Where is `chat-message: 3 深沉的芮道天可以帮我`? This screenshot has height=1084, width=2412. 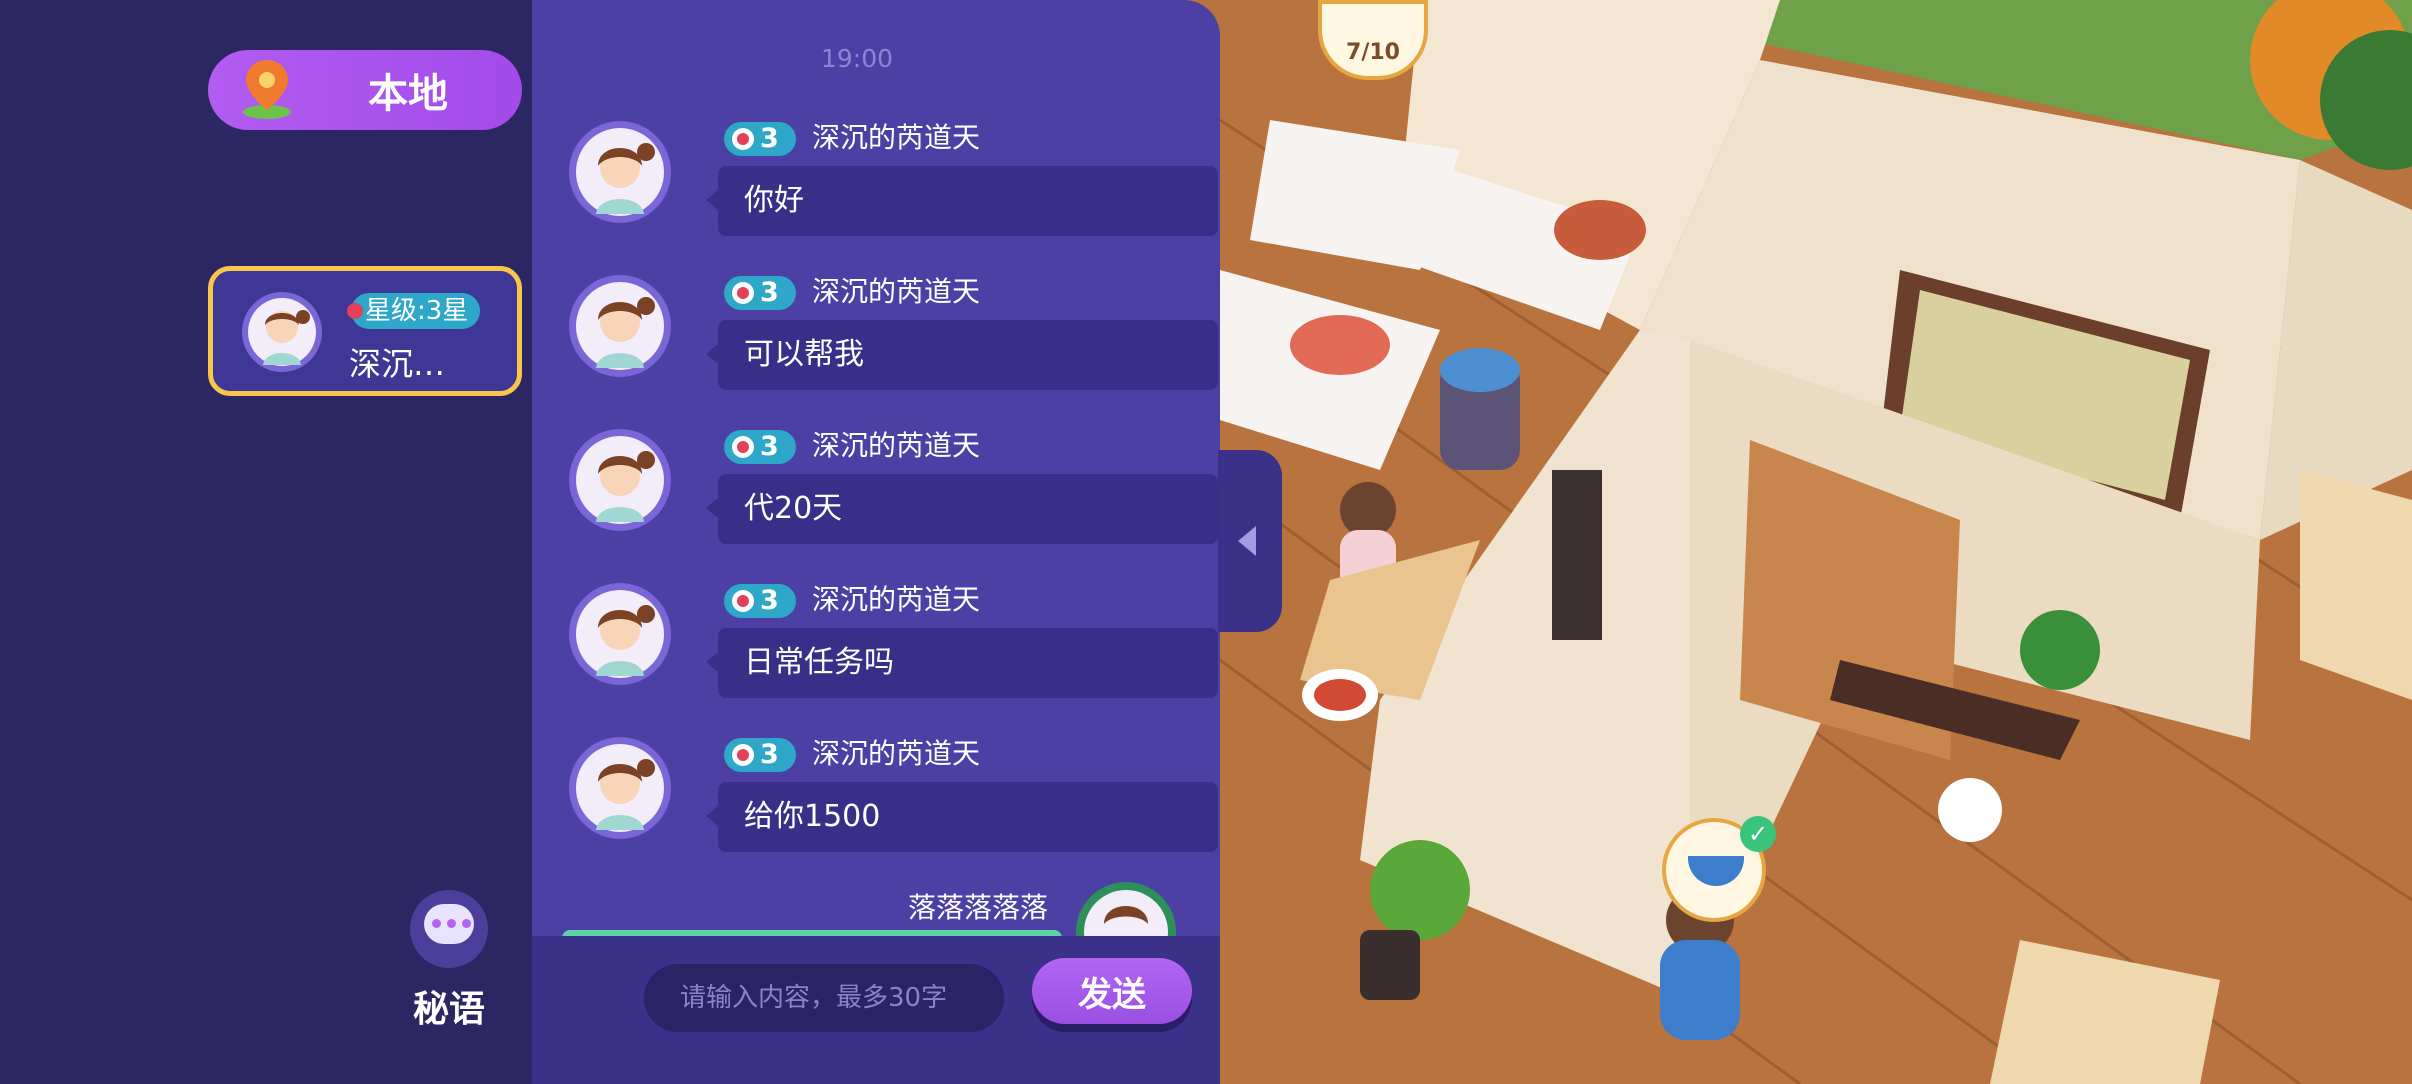 chat-message: 3 深沉的芮道天可以帮我 is located at coordinates (893, 339).